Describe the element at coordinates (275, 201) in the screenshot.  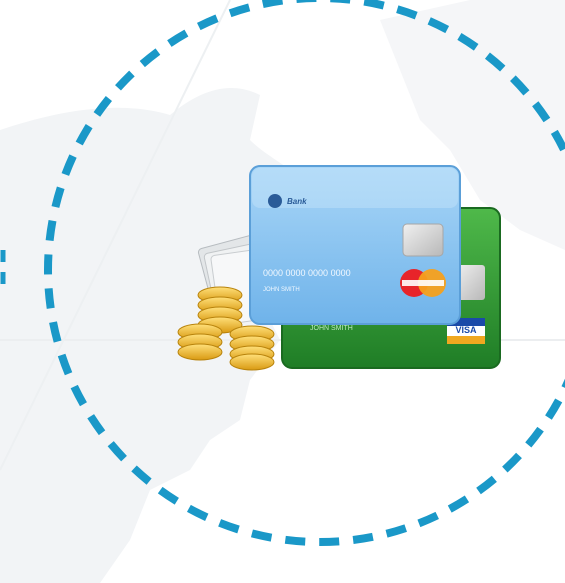
I see `bank-logo-icon` at that location.